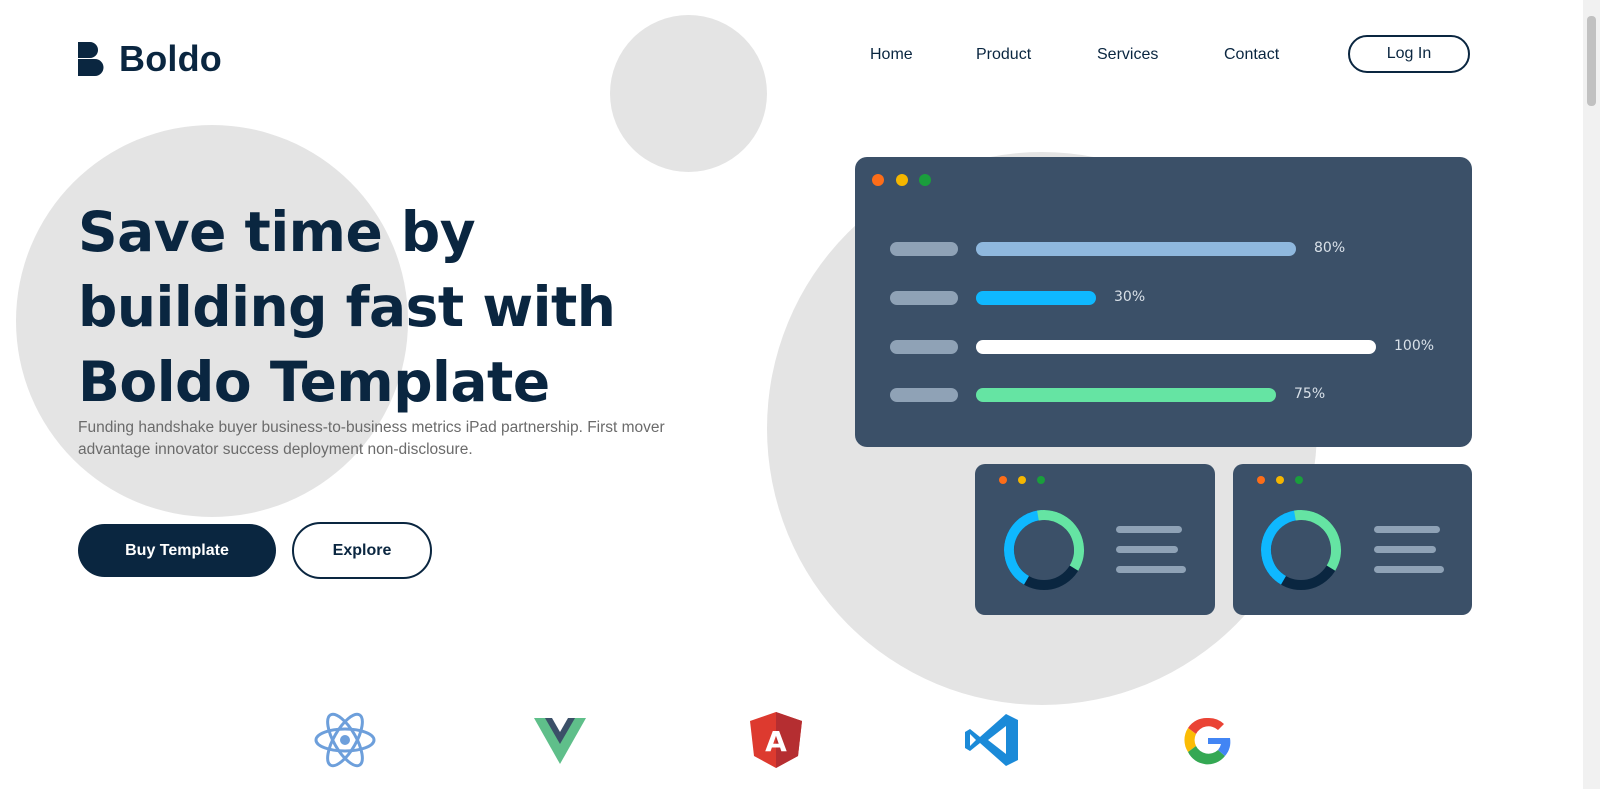 The image size is (1600, 789). What do you see at coordinates (177, 550) in the screenshot?
I see `buy-template-button: Buy Template` at bounding box center [177, 550].